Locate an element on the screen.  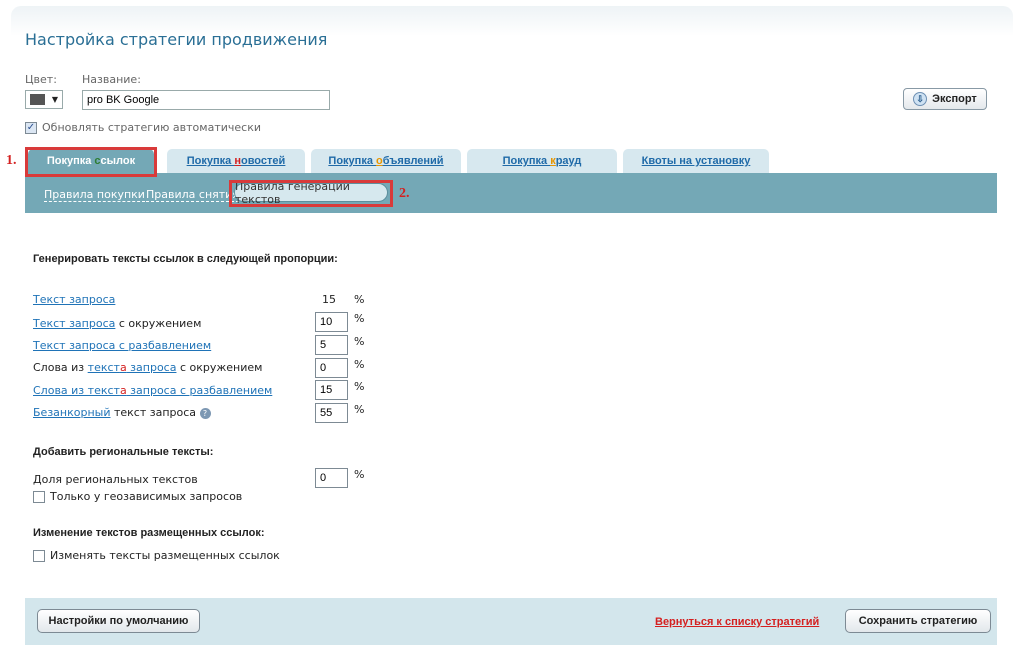
query-surrounding-input is located at coordinates (331, 322).